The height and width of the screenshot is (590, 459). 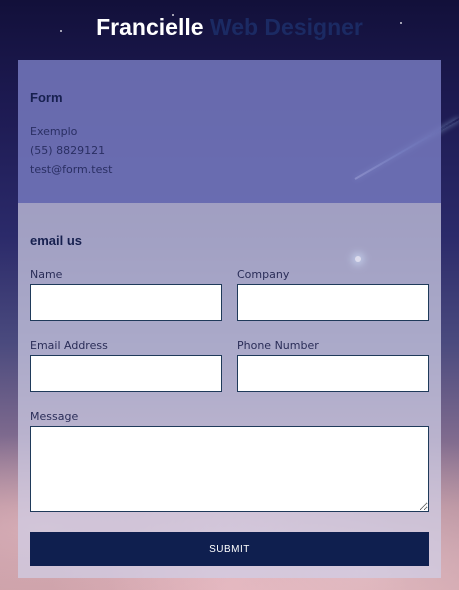 I want to click on info-phone: (55) 8829121, so click(x=68, y=150).